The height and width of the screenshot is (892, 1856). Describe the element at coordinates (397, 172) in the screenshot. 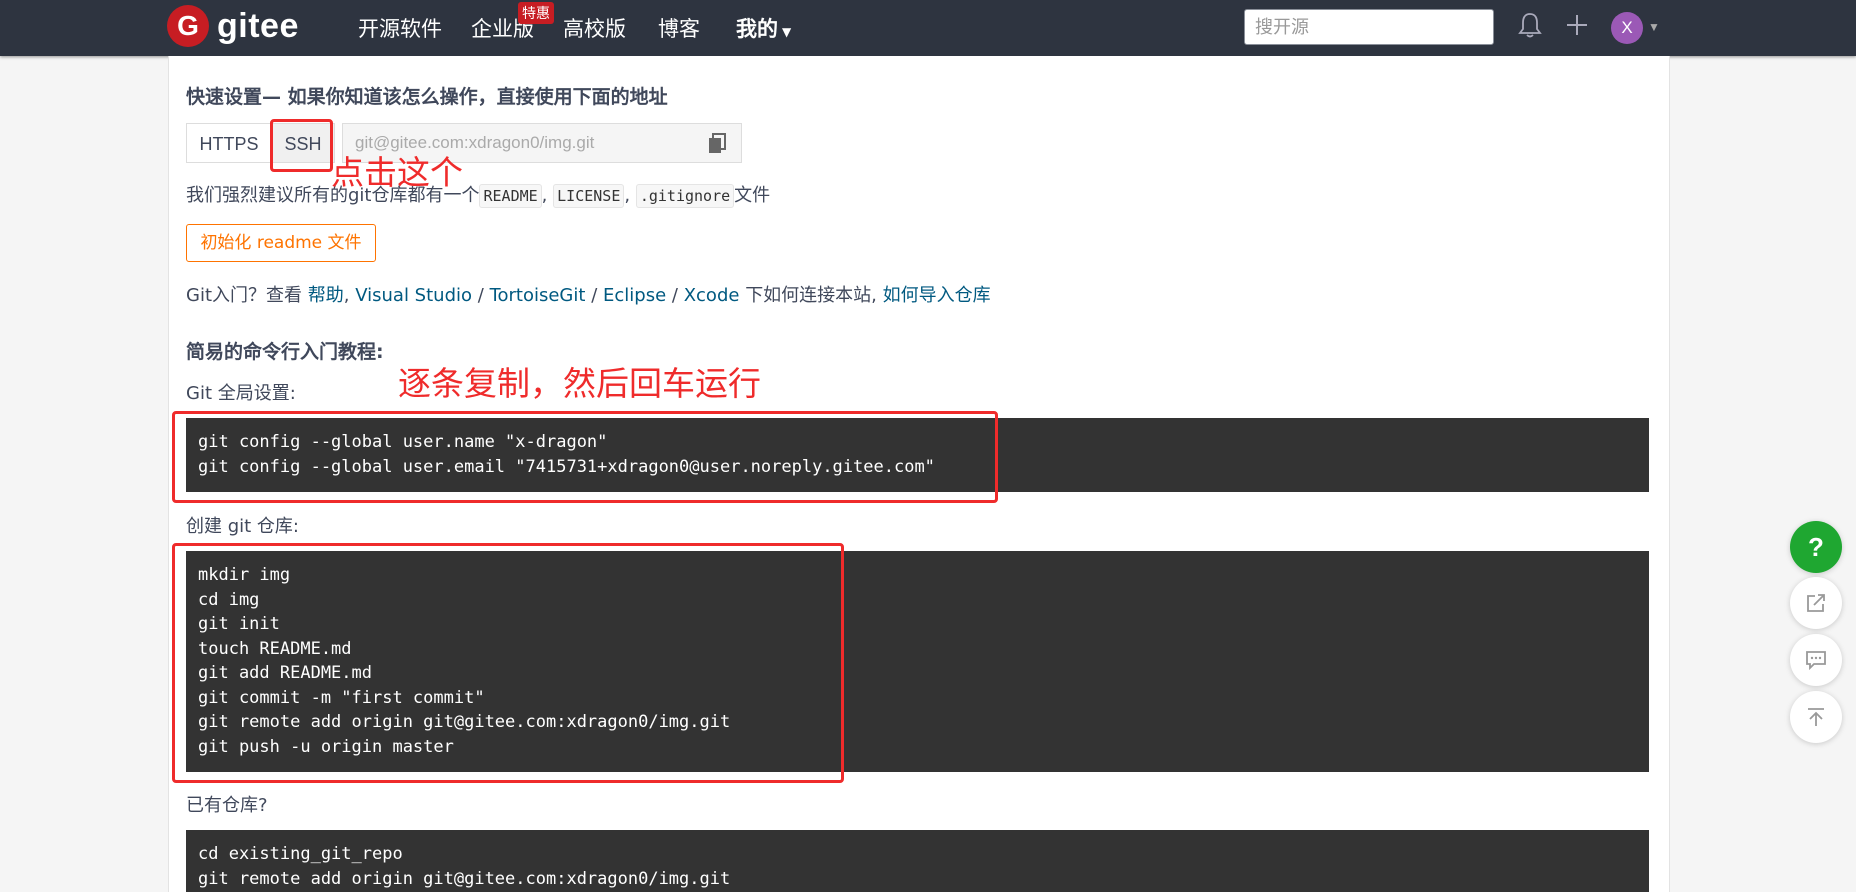

I see `annotation-click-this: 点击这个` at that location.